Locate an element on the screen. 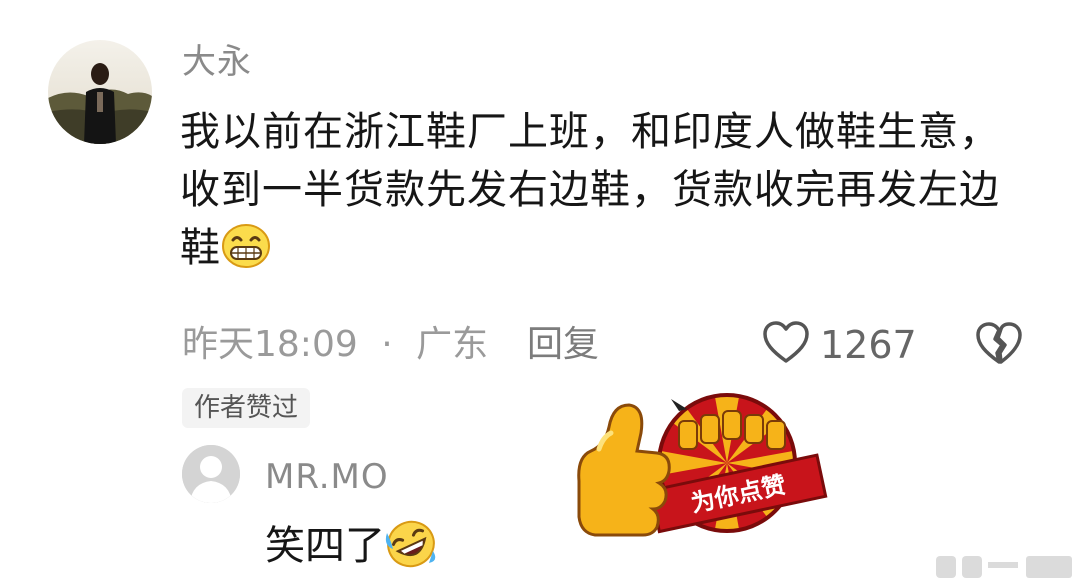 The width and height of the screenshot is (1080, 586). commenter-avatar is located at coordinates (100, 92).